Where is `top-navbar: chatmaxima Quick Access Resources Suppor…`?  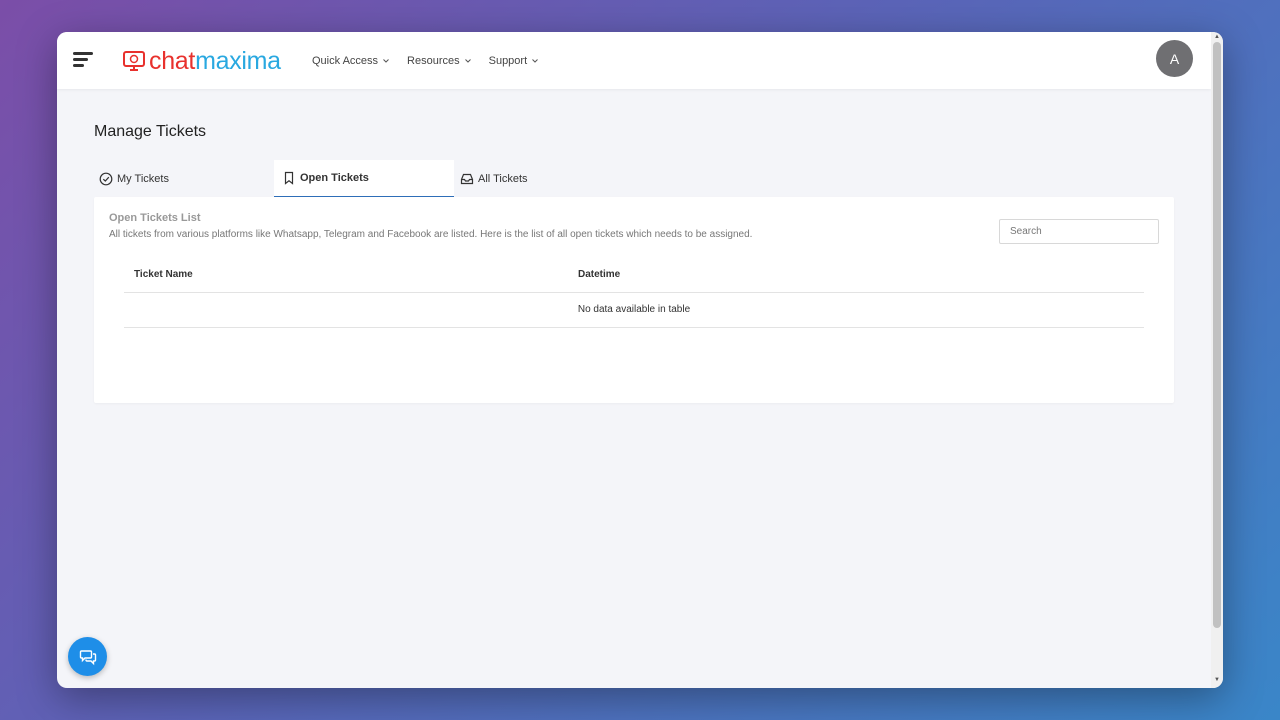
top-navbar: chatmaxima Quick Access Resources Suppor… is located at coordinates (634, 60).